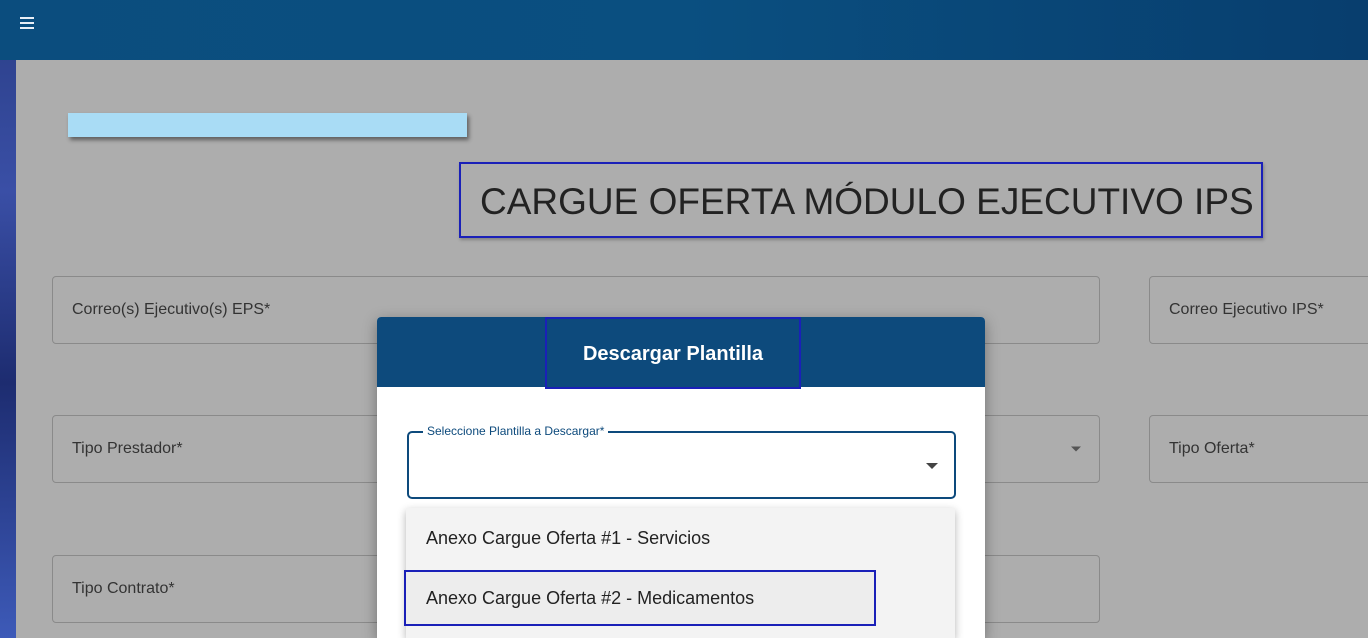 The height and width of the screenshot is (638, 1368). What do you see at coordinates (681, 461) in the screenshot?
I see `template-select: Seleccione Plantilla a Descargar*` at bounding box center [681, 461].